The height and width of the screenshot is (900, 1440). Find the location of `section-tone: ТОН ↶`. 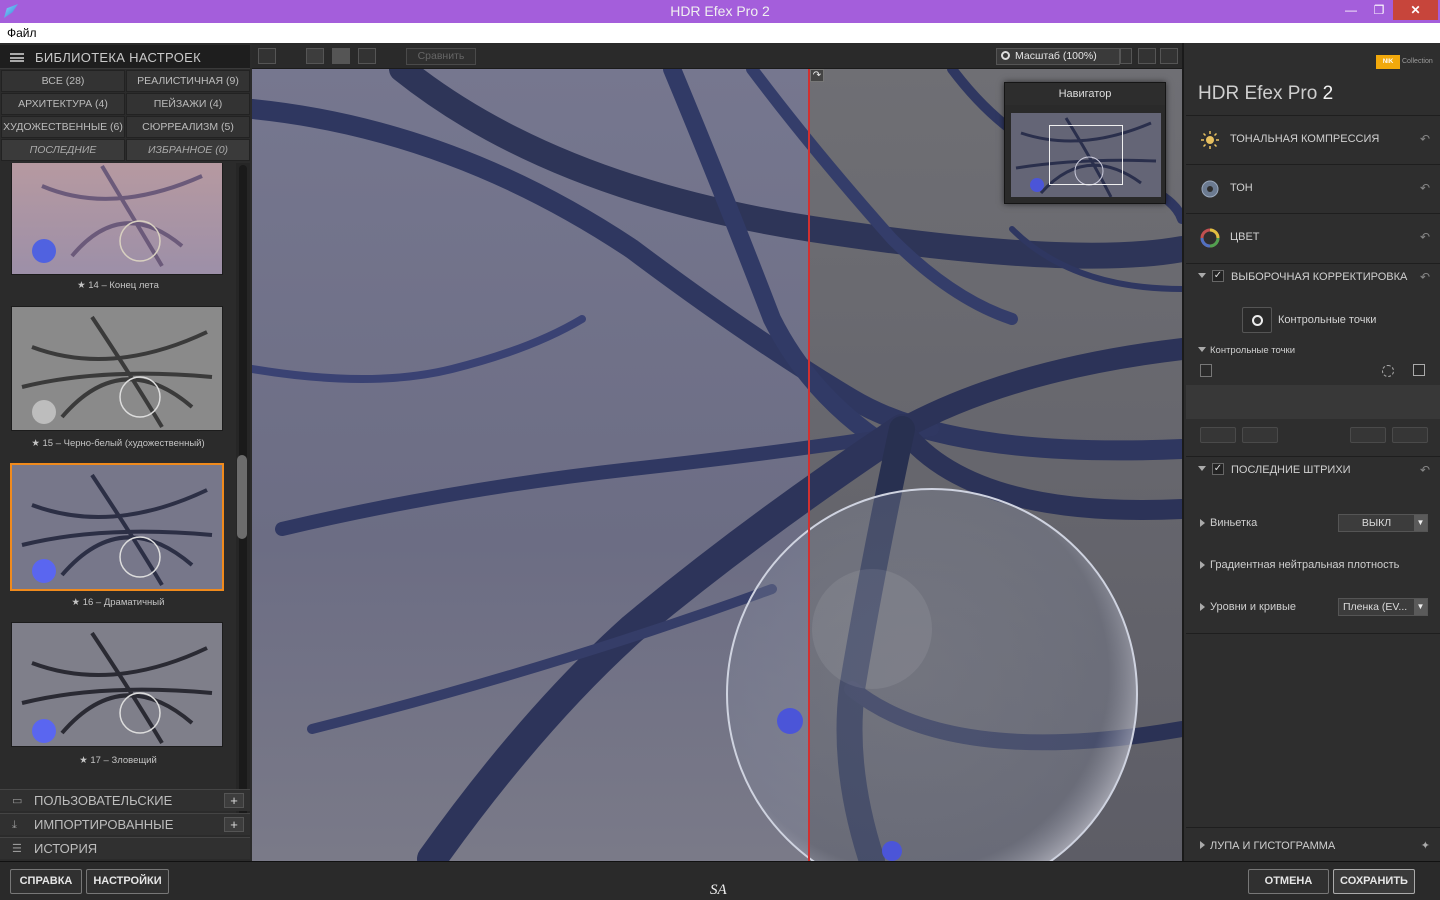

section-tone: ТОН ↶ is located at coordinates (1313, 188).